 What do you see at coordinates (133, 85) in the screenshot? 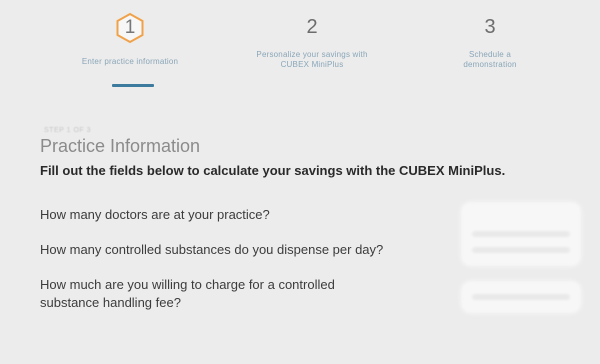
I see `active-step-indicator` at bounding box center [133, 85].